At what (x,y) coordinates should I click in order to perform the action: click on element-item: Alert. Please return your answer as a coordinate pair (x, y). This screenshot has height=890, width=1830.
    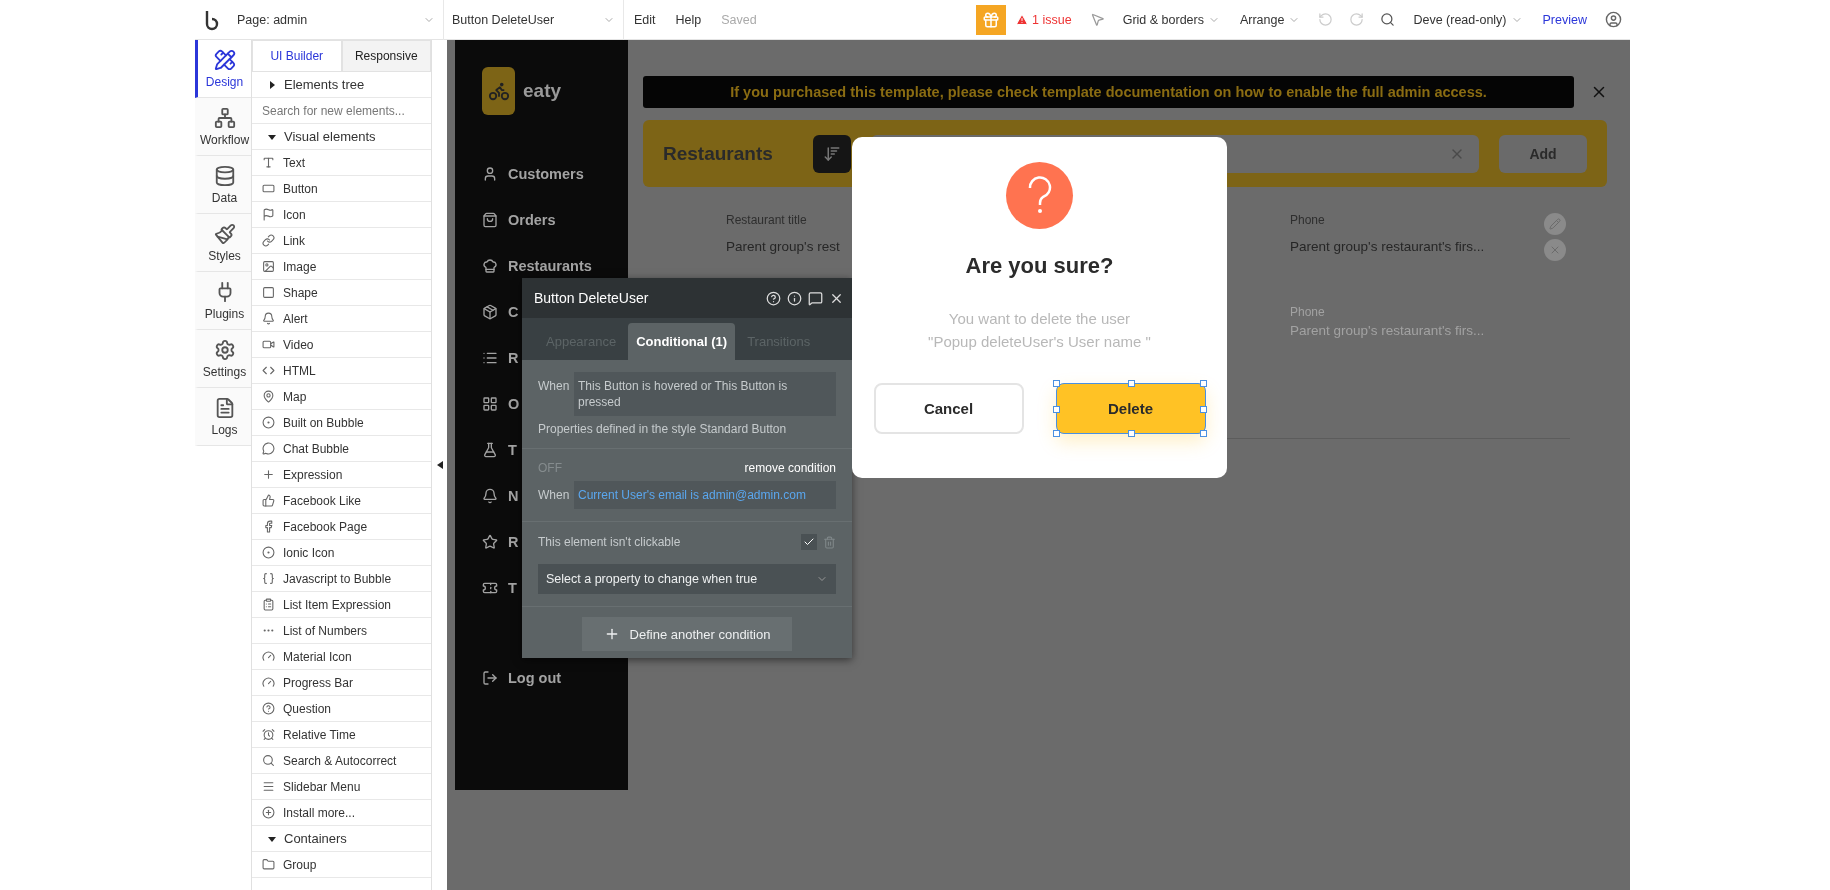
    Looking at the image, I should click on (341, 319).